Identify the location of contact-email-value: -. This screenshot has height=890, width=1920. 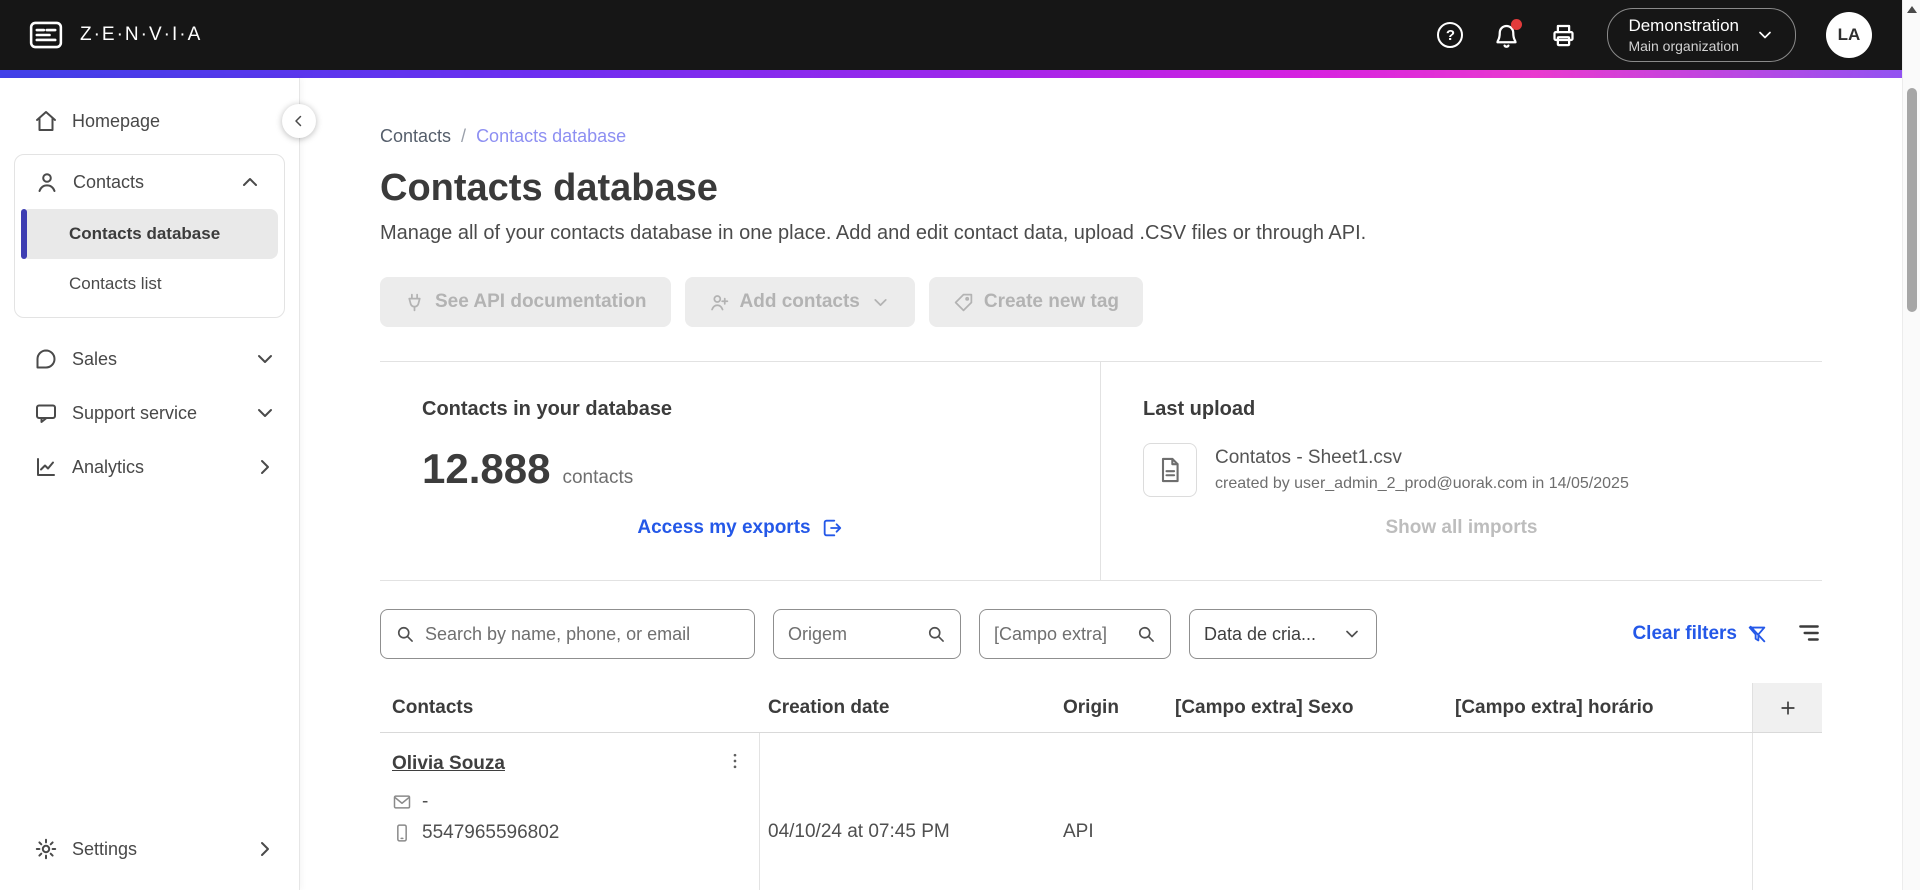
(425, 801).